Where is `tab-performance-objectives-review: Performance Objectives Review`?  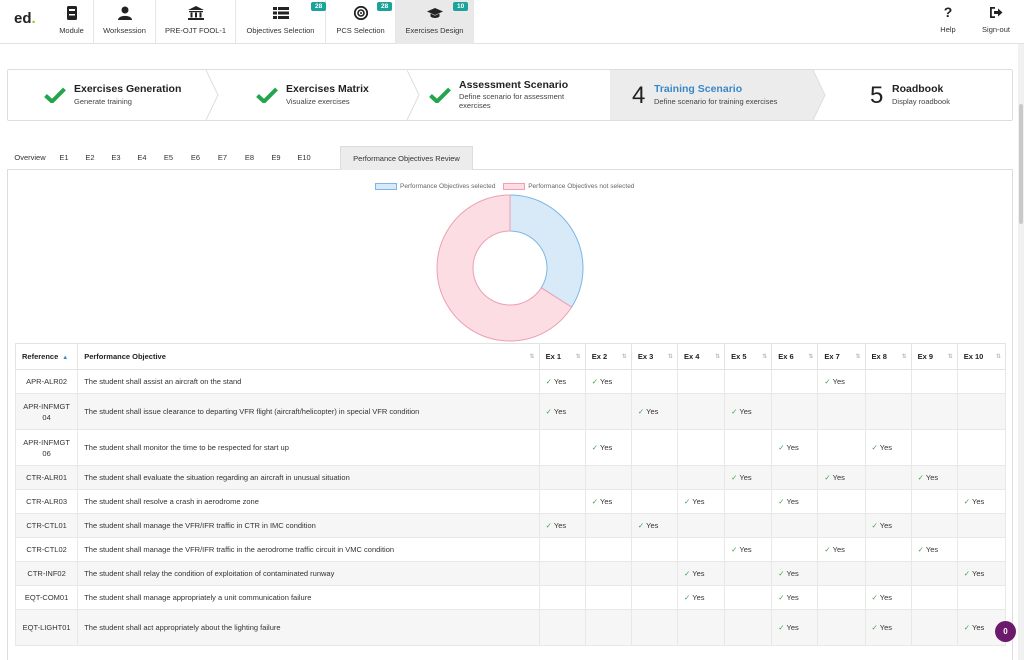
tab-performance-objectives-review: Performance Objectives Review is located at coordinates (406, 158).